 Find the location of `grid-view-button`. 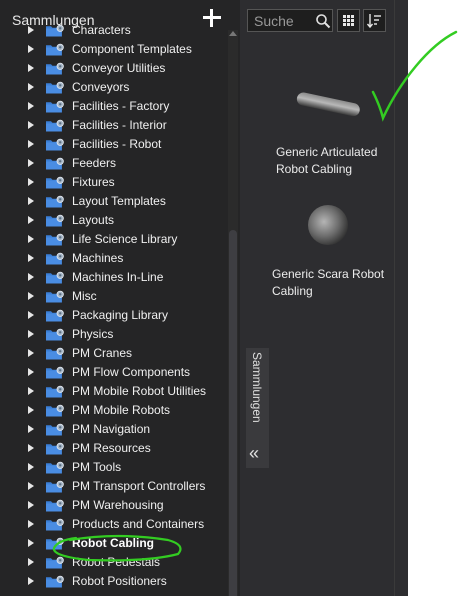

grid-view-button is located at coordinates (348, 20).